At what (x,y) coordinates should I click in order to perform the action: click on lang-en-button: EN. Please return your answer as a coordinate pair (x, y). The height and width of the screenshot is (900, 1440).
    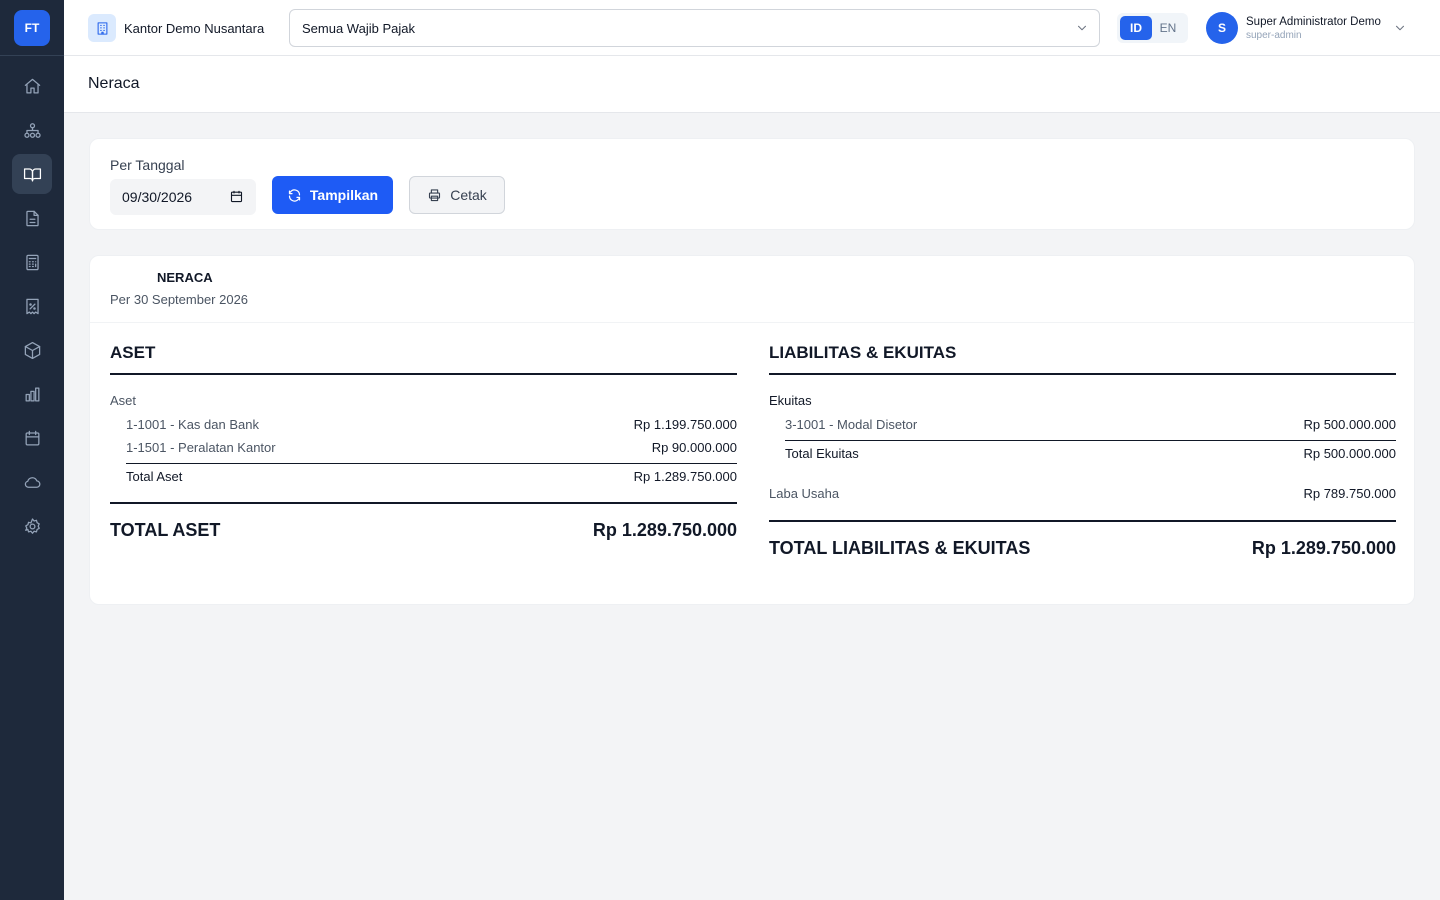
    Looking at the image, I should click on (1168, 28).